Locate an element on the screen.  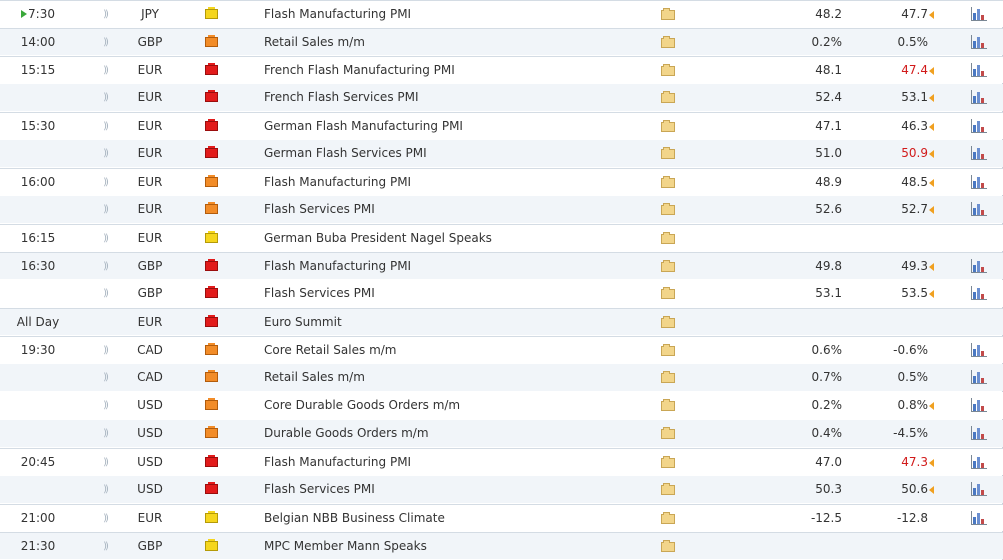
event-title: German Flash Services PMI is located at coordinates (454, 153).